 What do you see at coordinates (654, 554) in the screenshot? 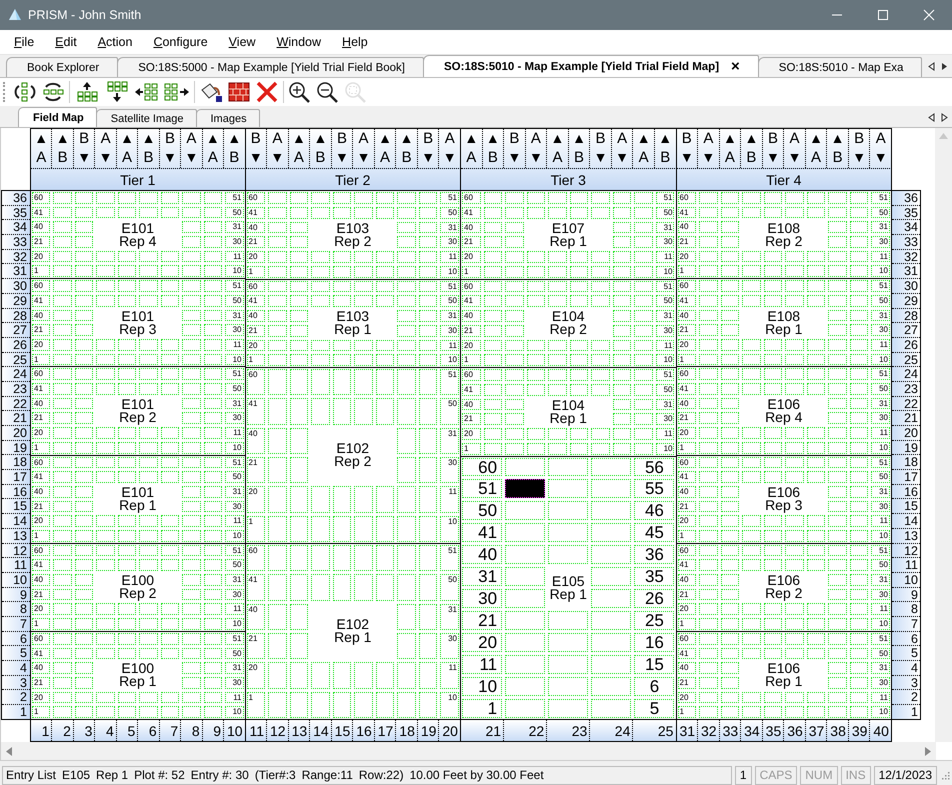
I see `plot-cell: 36` at bounding box center [654, 554].